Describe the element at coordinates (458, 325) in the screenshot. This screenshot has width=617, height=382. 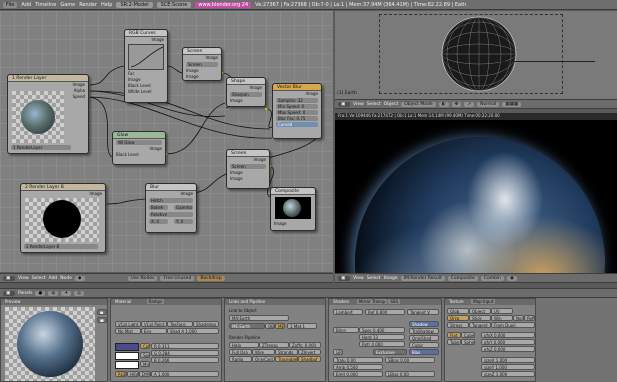
I see `stress-toggle: Stress` at that location.